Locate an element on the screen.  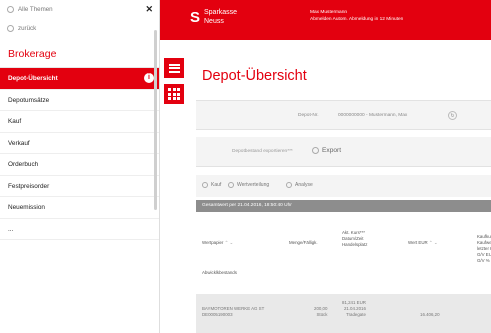
sidebar-scrollbar is located at coordinates (155, 120).